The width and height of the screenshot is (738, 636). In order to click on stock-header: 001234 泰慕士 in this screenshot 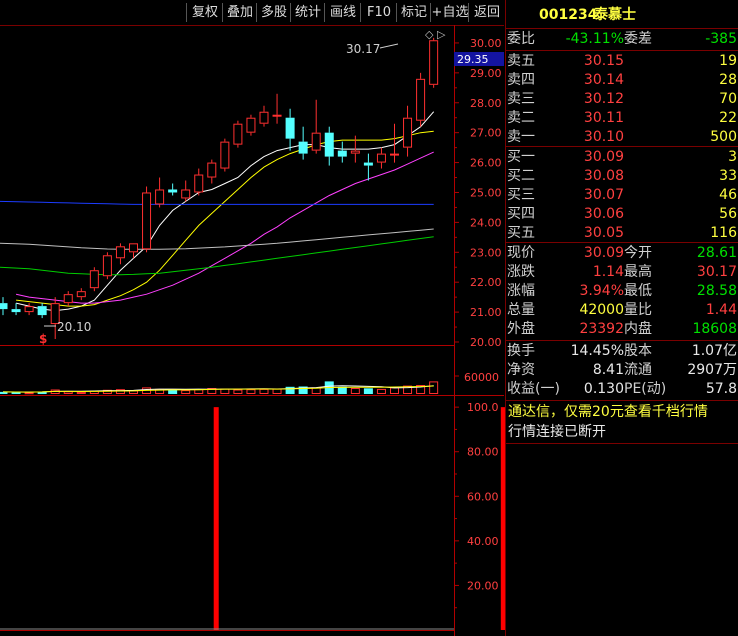, I will do `click(622, 15)`.